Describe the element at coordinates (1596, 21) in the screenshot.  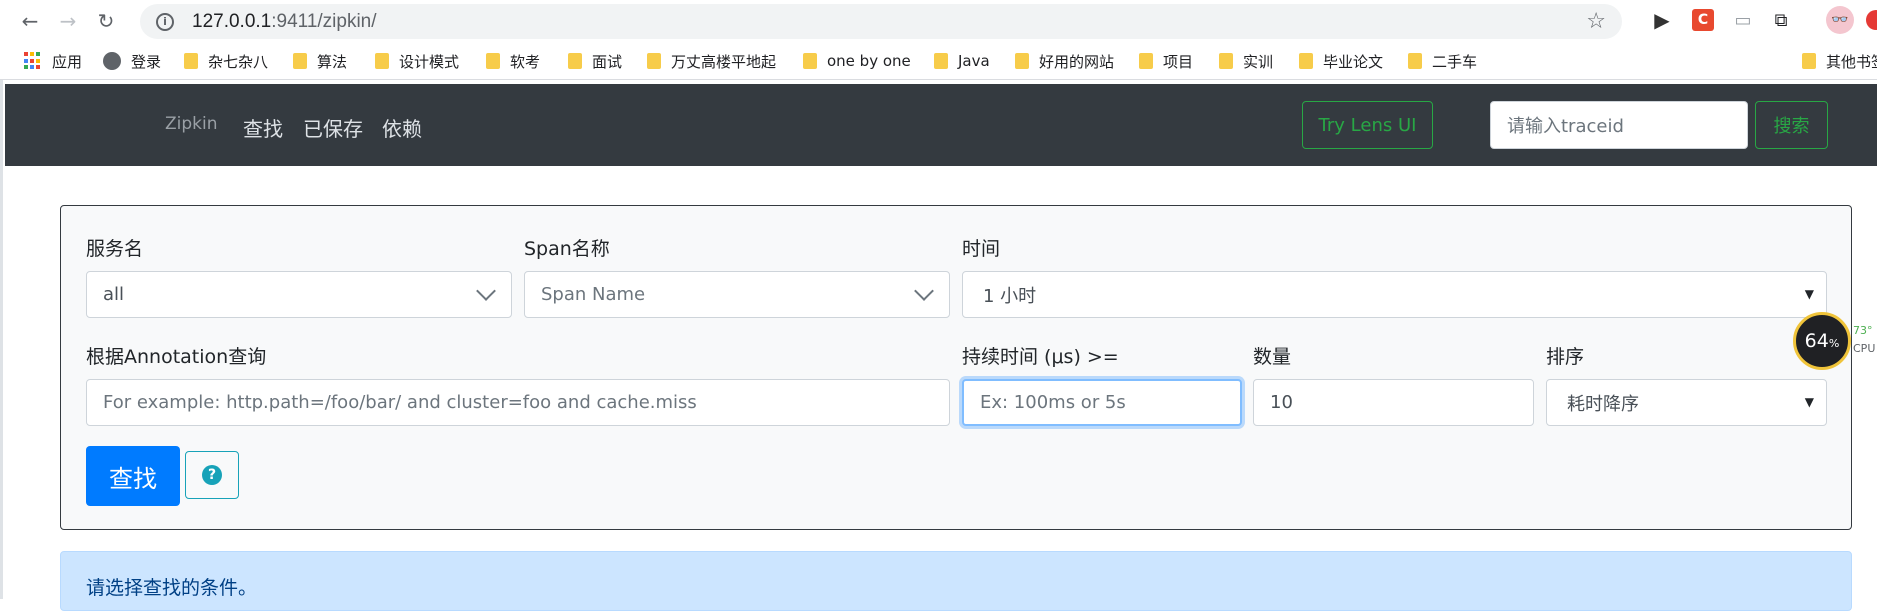
I see `bookmark-star-icon: ☆` at that location.